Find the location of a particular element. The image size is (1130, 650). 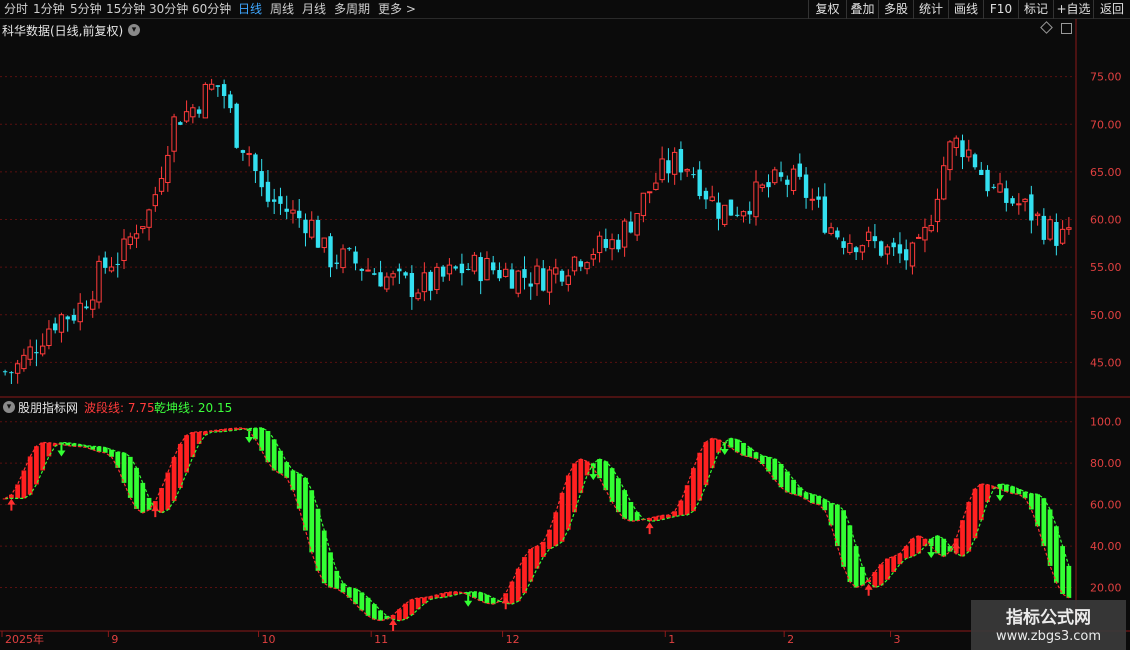

draw-button: 画线 is located at coordinates (965, 9).